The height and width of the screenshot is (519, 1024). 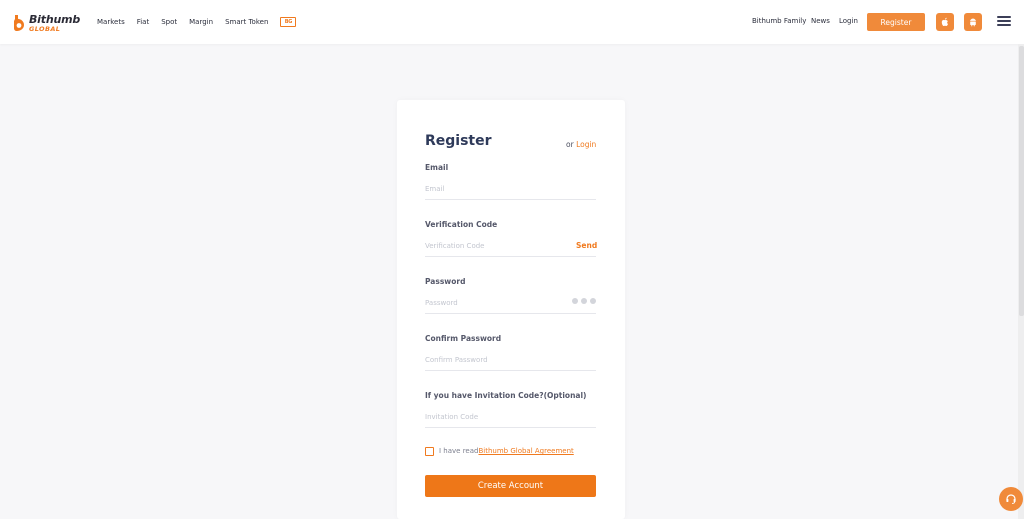 What do you see at coordinates (510, 256) in the screenshot?
I see `verification-code-underline` at bounding box center [510, 256].